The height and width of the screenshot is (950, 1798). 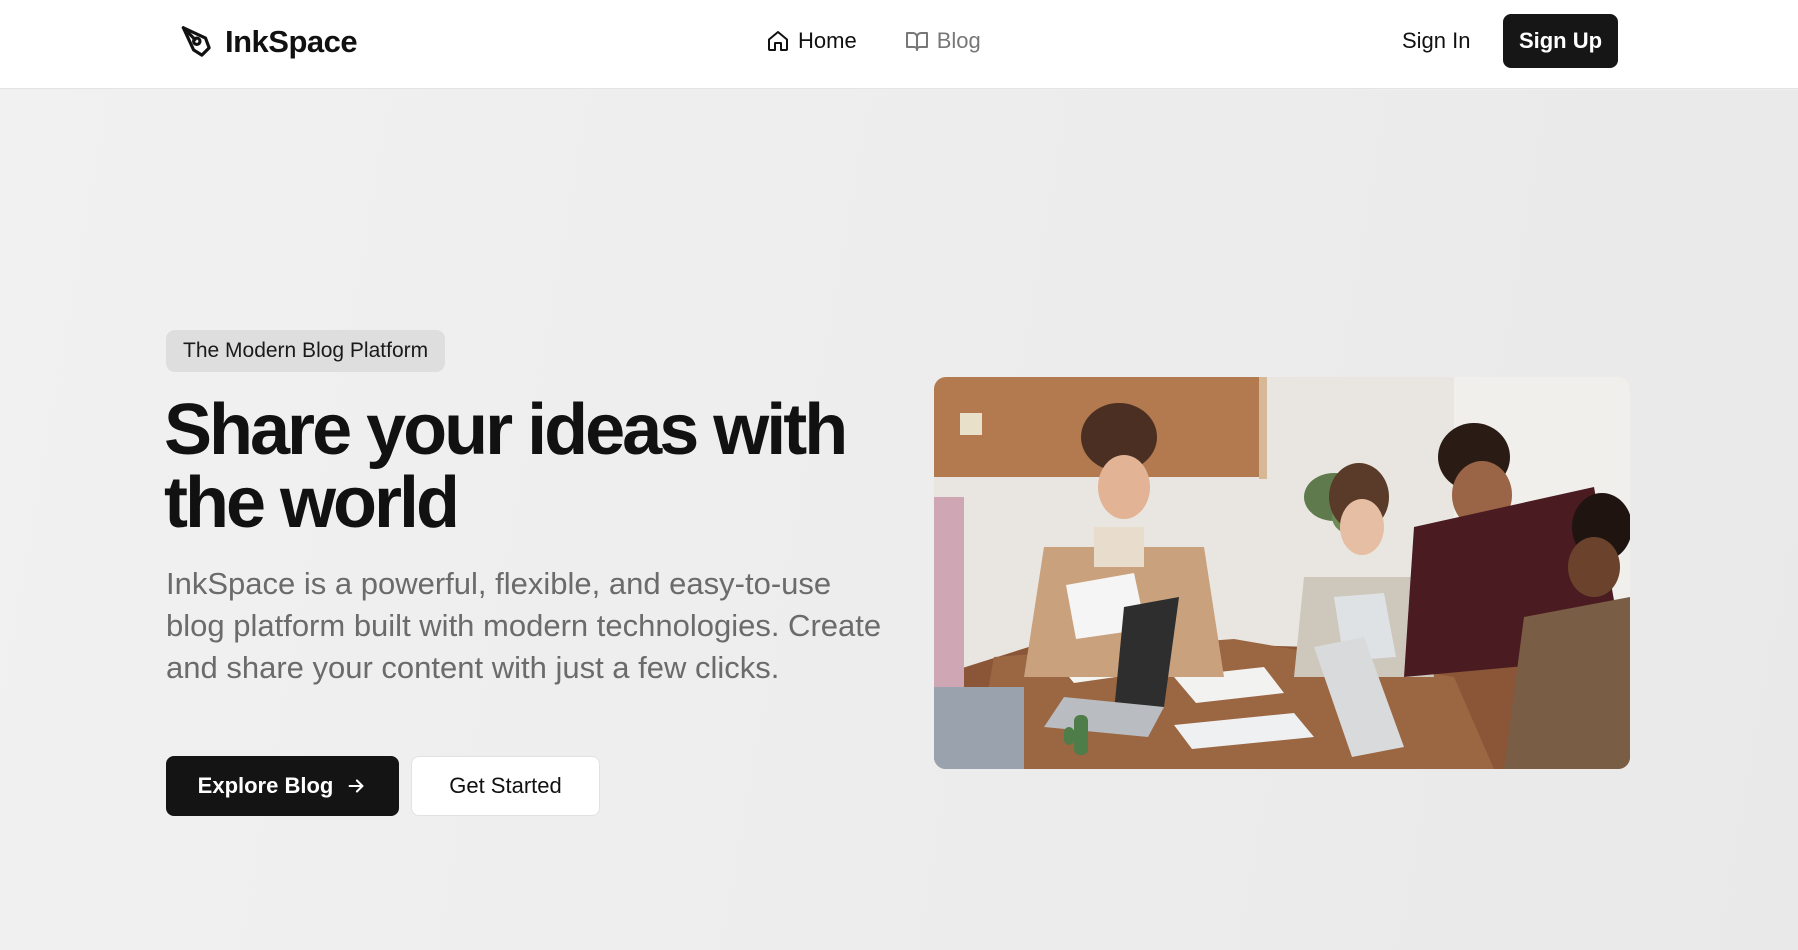 I want to click on arrow-right-icon, so click(x=356, y=786).